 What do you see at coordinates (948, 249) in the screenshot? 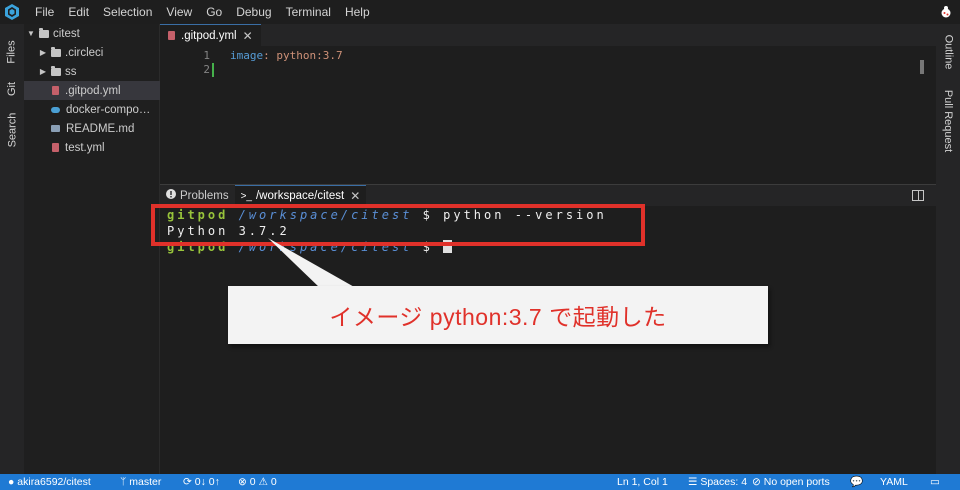
I see `right-activity-bar: Outline Pull Request` at bounding box center [948, 249].